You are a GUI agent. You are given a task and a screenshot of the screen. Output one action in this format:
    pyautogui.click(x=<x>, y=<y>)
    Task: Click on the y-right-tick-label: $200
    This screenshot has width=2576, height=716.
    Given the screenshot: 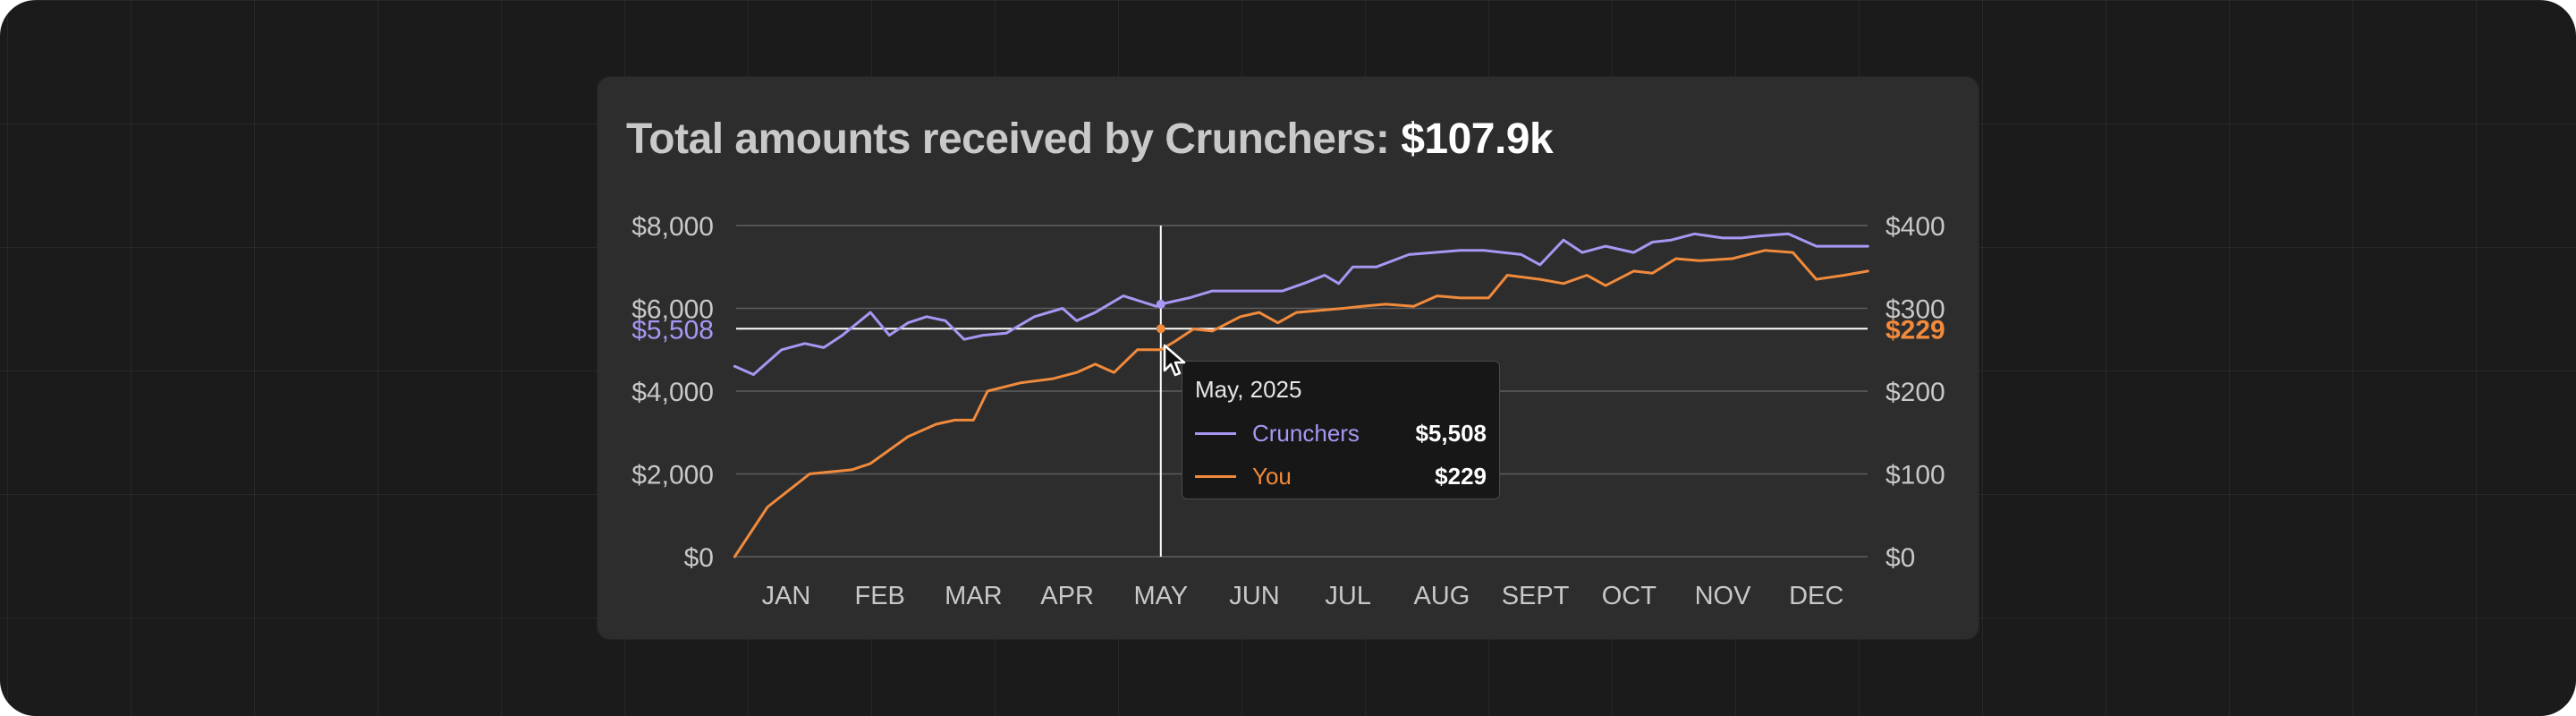 What is the action you would take?
    pyautogui.click(x=1915, y=392)
    